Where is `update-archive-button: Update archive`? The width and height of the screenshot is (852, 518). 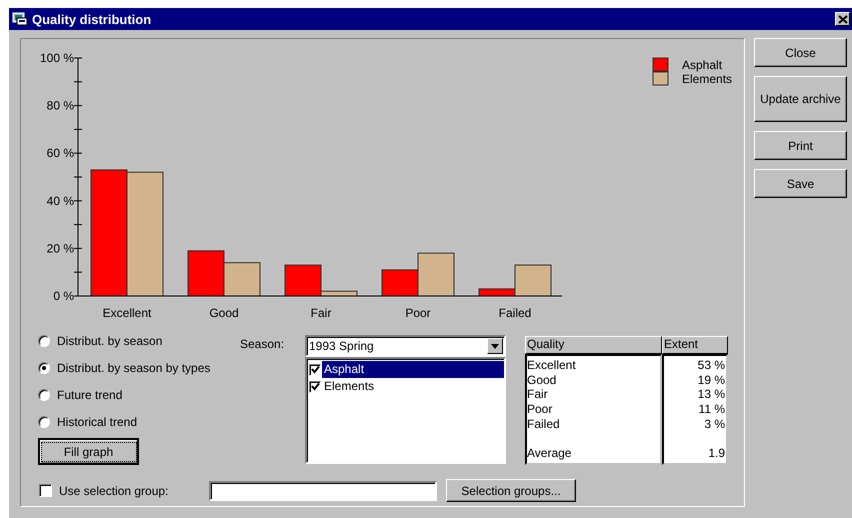 update-archive-button: Update archive is located at coordinates (800, 99).